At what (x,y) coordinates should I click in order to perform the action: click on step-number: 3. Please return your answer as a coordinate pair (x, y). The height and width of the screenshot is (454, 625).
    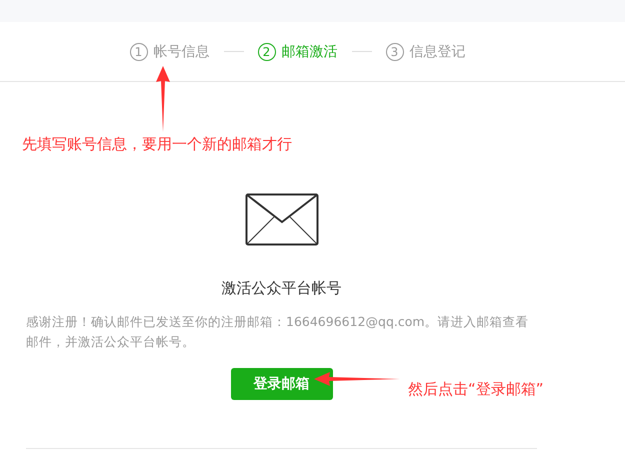
    Looking at the image, I should click on (395, 51).